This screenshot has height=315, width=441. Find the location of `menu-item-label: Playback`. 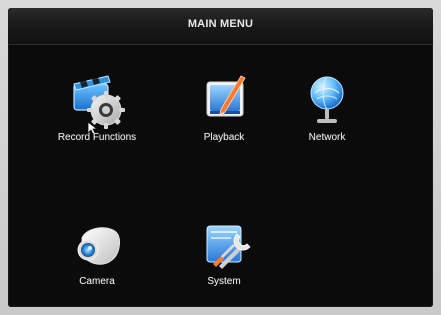

menu-item-label: Playback is located at coordinates (224, 137).